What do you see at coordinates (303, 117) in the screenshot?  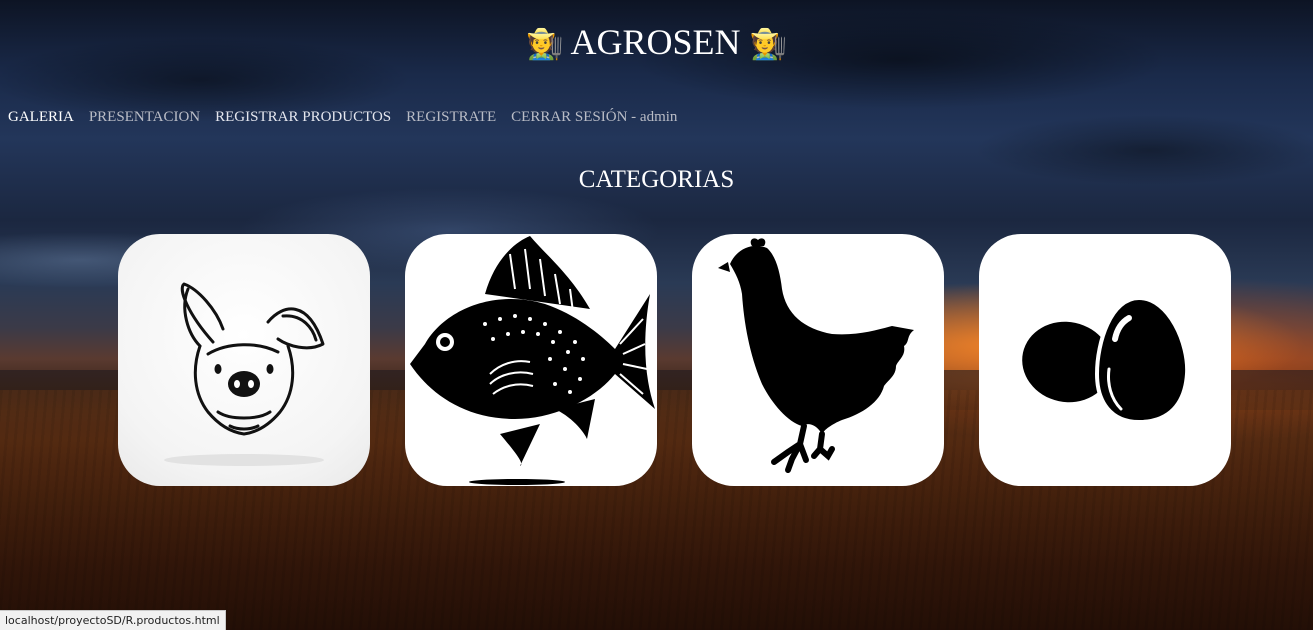 I see `nav-registrar-productos: REGISTRAR PRODUCTOS` at bounding box center [303, 117].